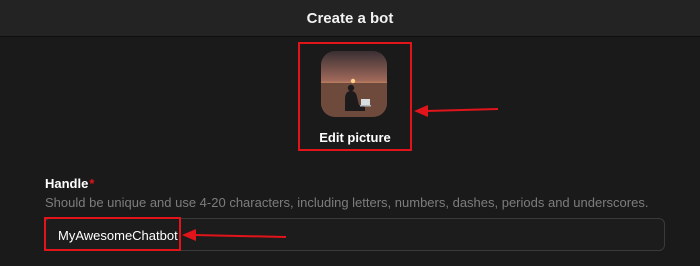  I want to click on required-mark: *, so click(92, 183).